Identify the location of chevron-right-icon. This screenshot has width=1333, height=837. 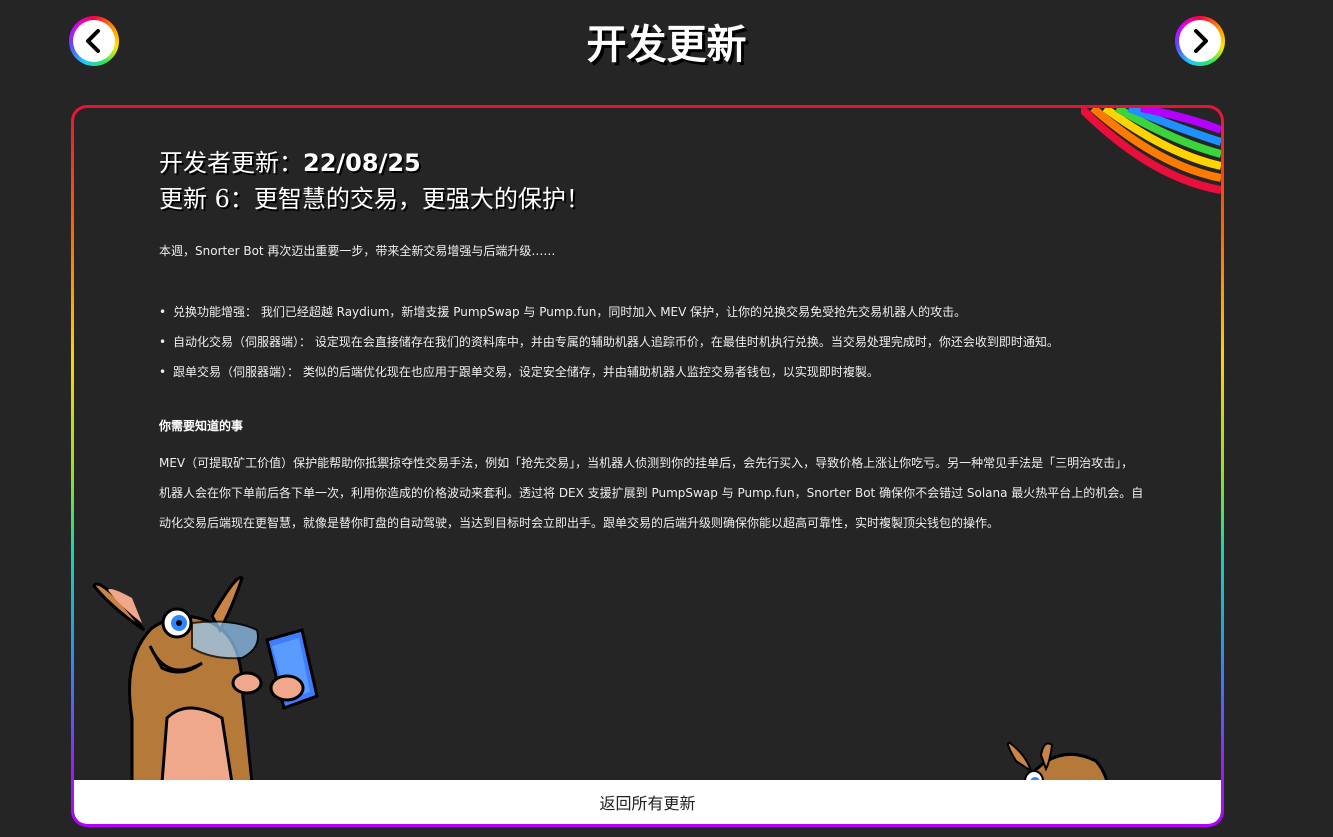
(1201, 41).